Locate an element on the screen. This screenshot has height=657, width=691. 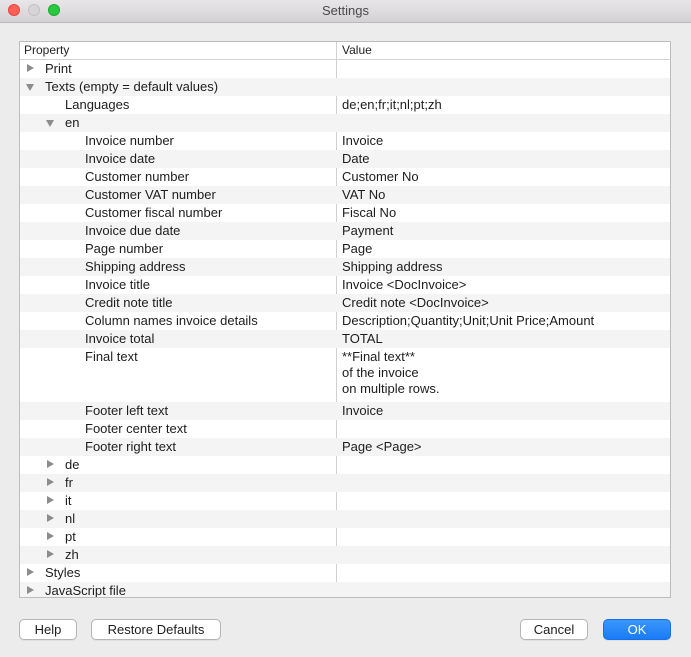
property-cell: Languages is located at coordinates (178, 105).